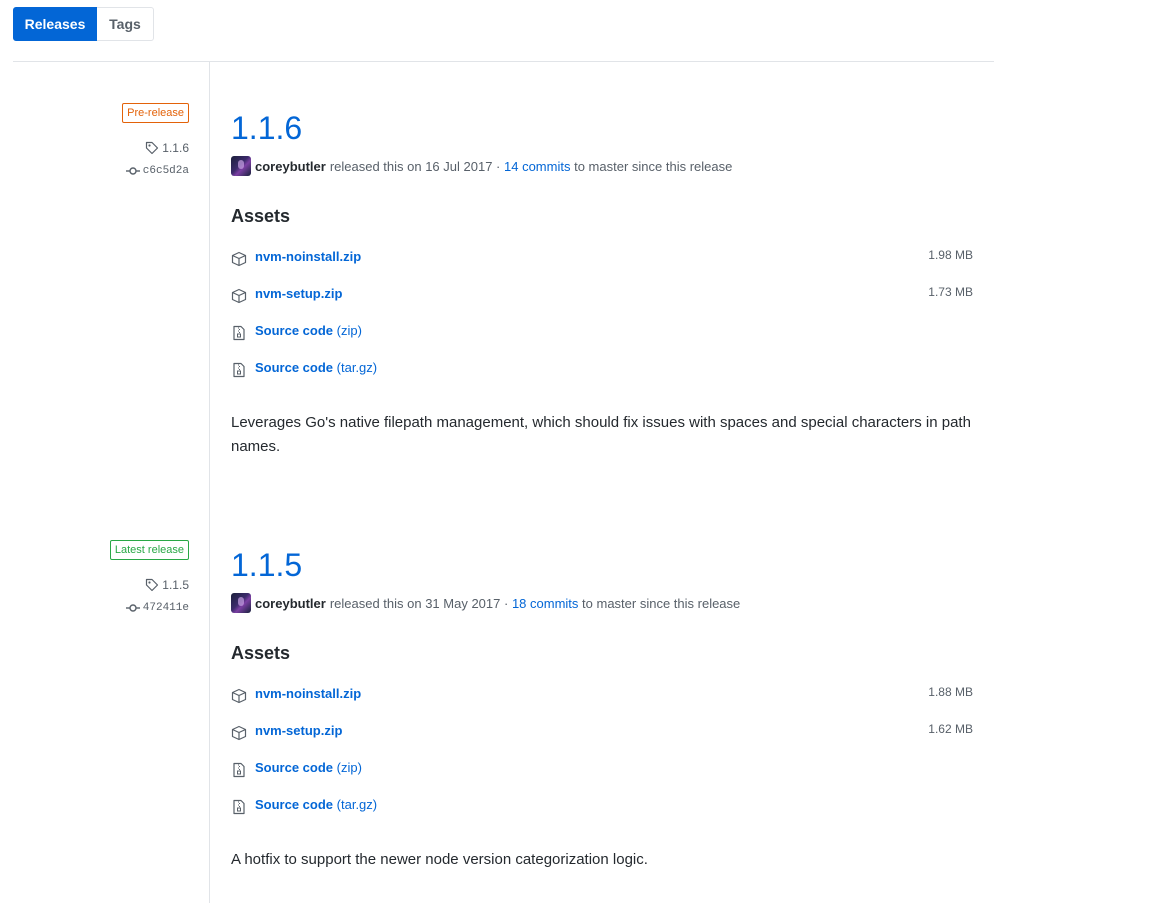 This screenshot has width=1176, height=903. I want to click on commits-link: 18 commits, so click(545, 603).